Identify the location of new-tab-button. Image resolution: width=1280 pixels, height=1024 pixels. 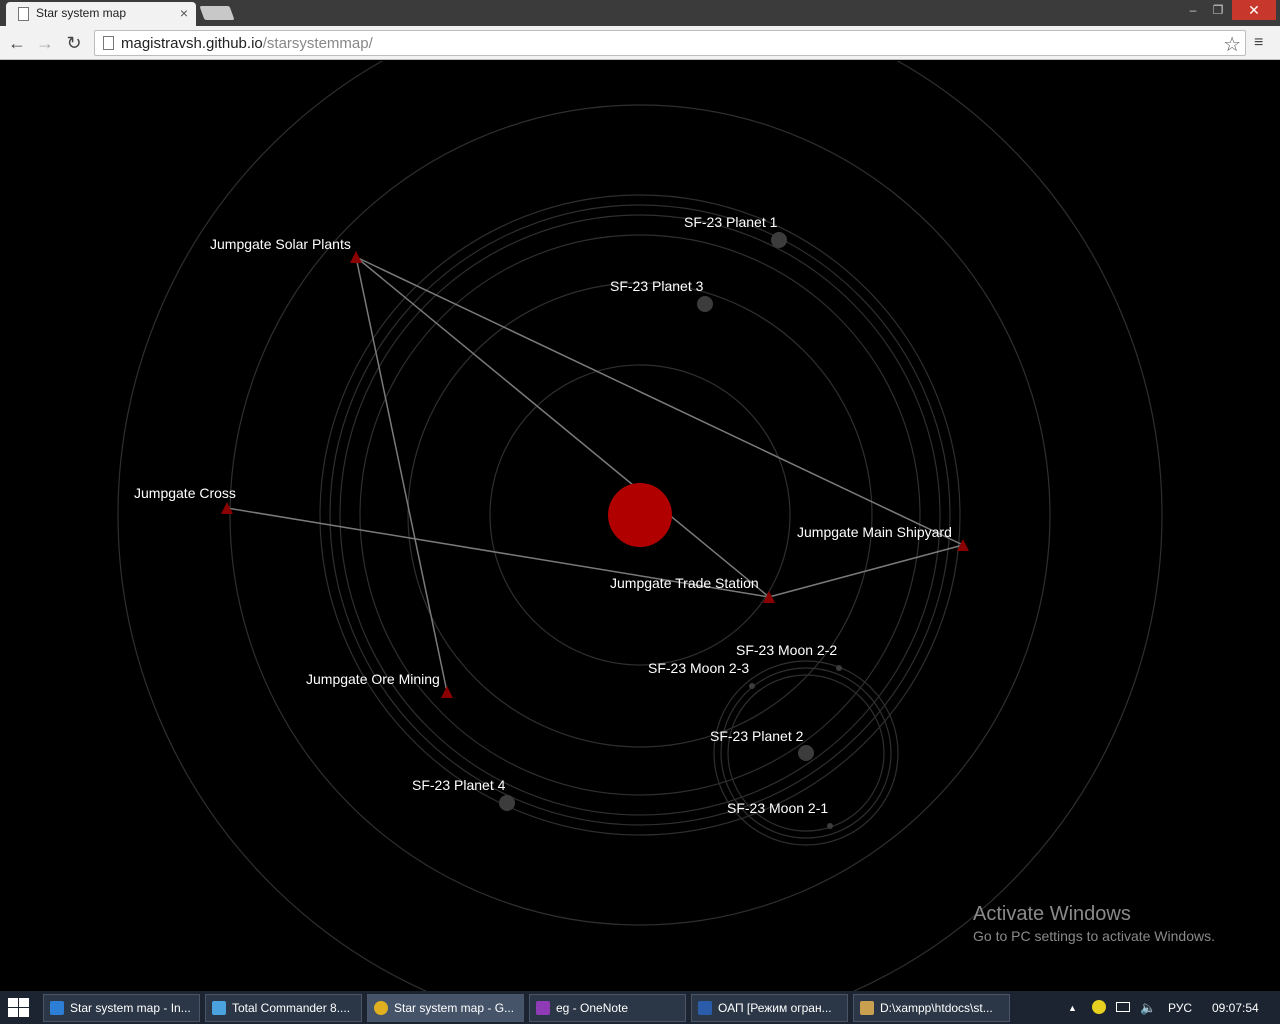
(217, 13).